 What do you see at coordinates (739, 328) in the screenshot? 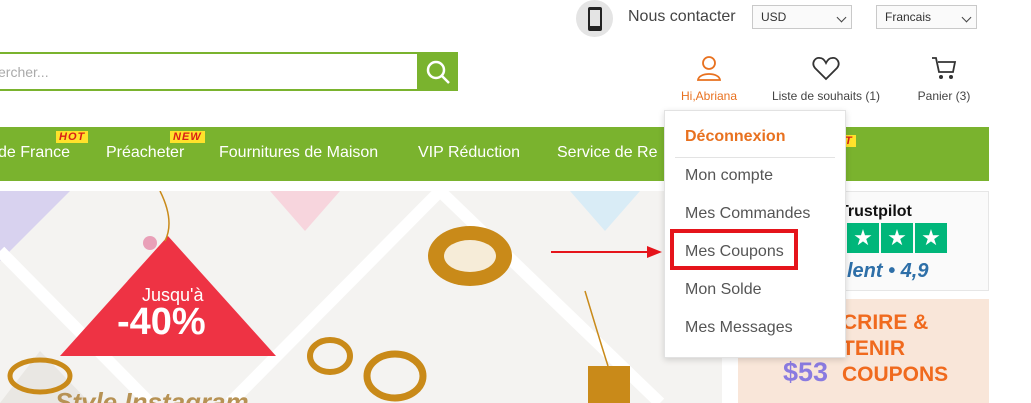
I see `menu-item-mes-messages: Mes Messages` at bounding box center [739, 328].